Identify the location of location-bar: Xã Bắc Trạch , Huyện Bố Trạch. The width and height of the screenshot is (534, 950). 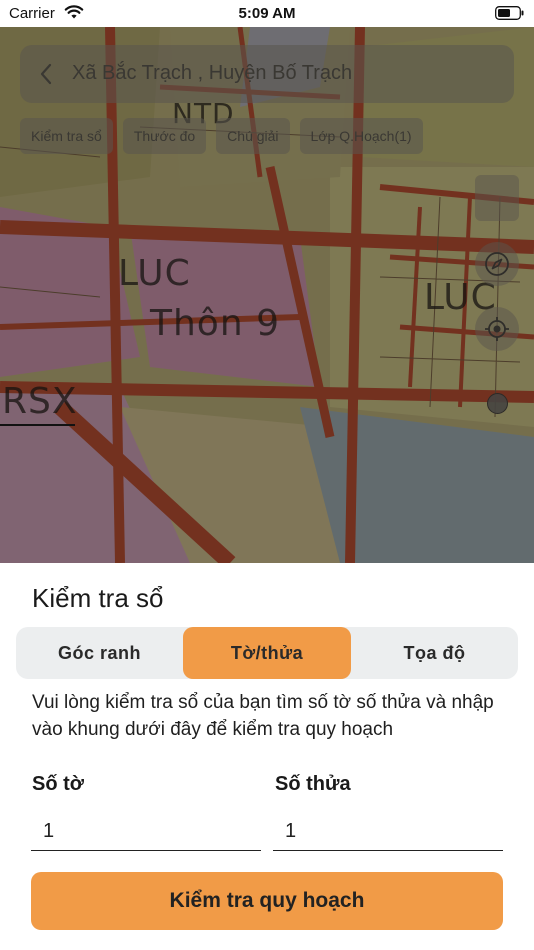
(267, 74).